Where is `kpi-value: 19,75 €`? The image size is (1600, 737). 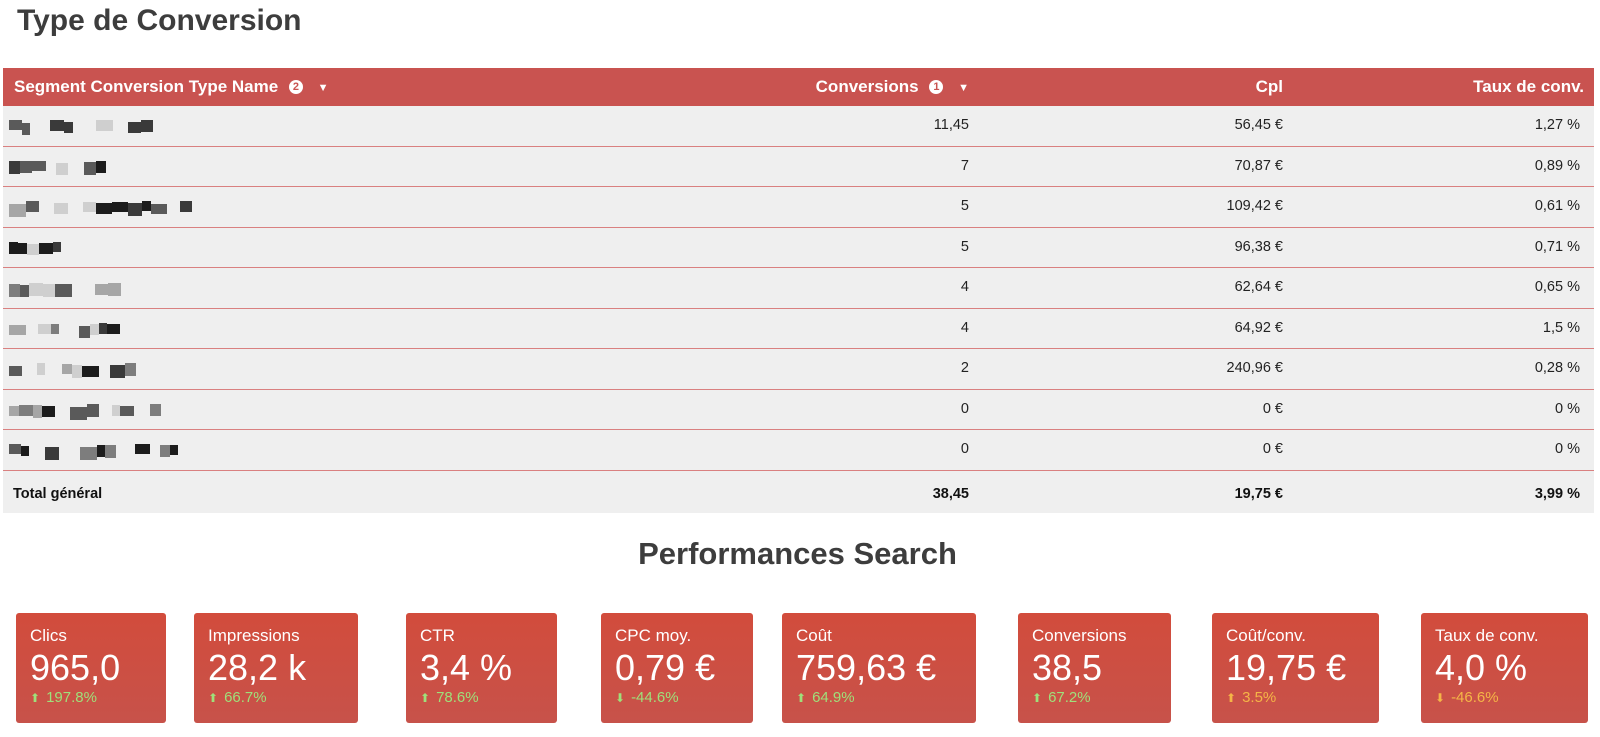 kpi-value: 19,75 € is located at coordinates (1286, 667).